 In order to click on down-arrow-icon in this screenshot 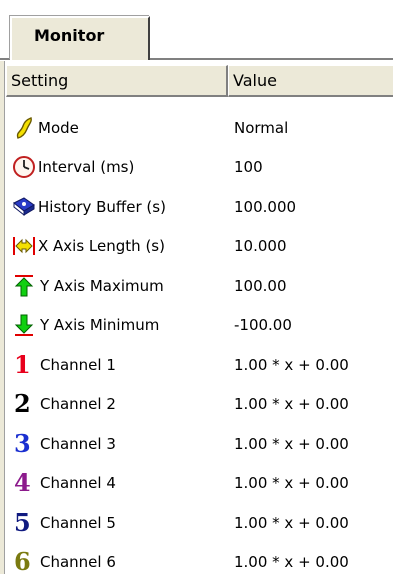, I will do `click(24, 325)`.